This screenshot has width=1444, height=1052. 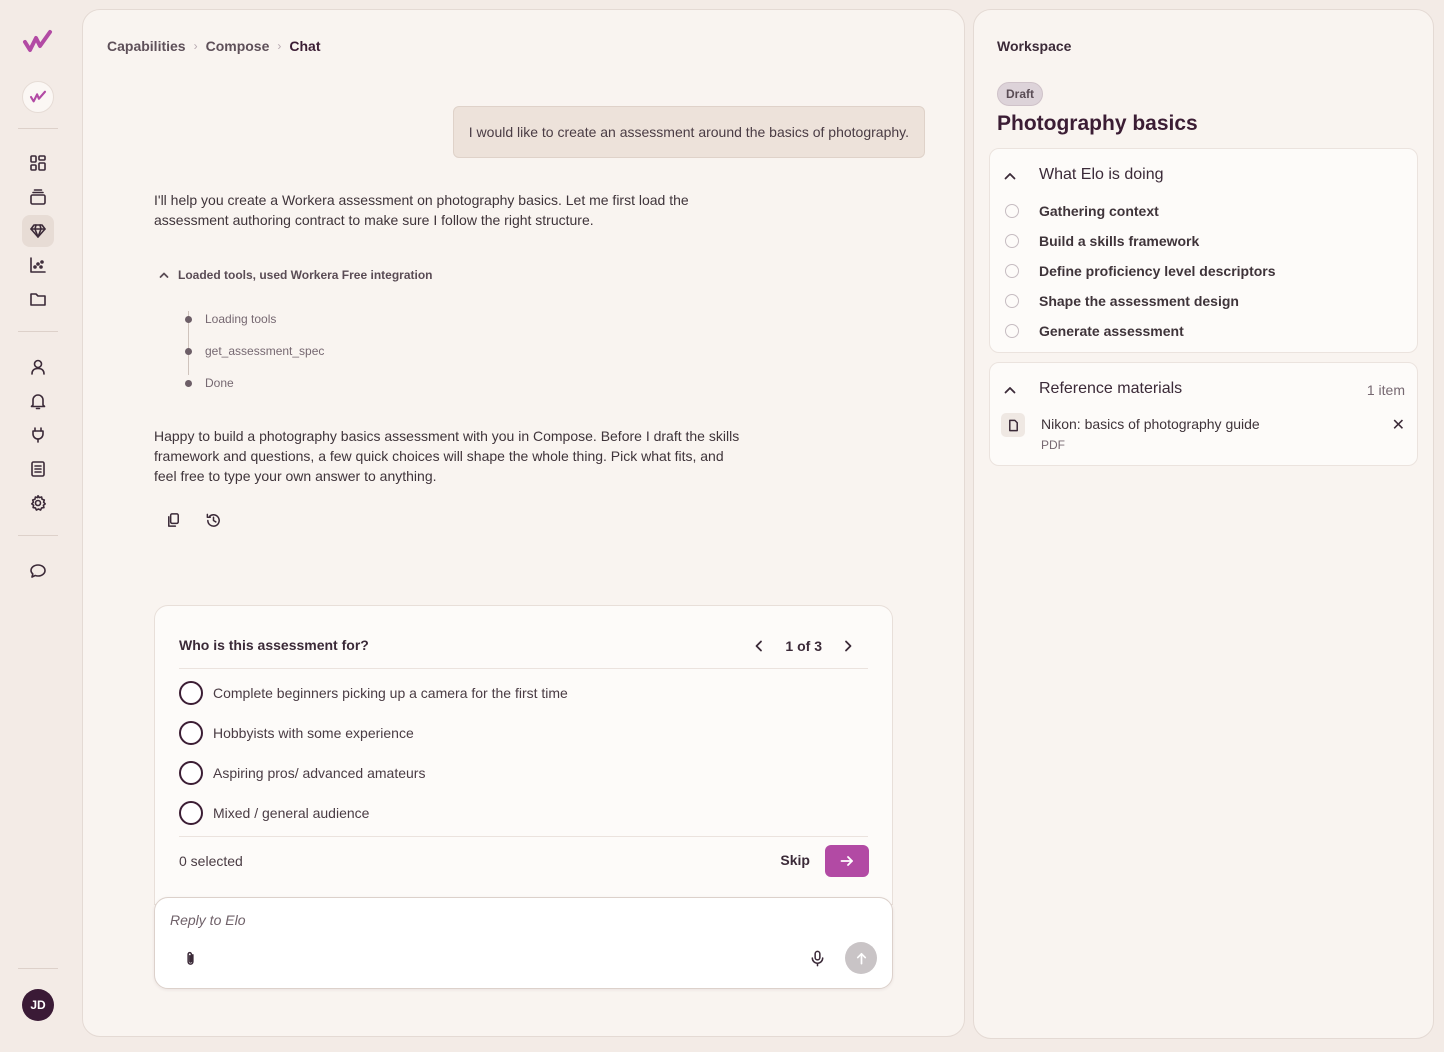 I want to click on gear-icon, so click(x=38, y=503).